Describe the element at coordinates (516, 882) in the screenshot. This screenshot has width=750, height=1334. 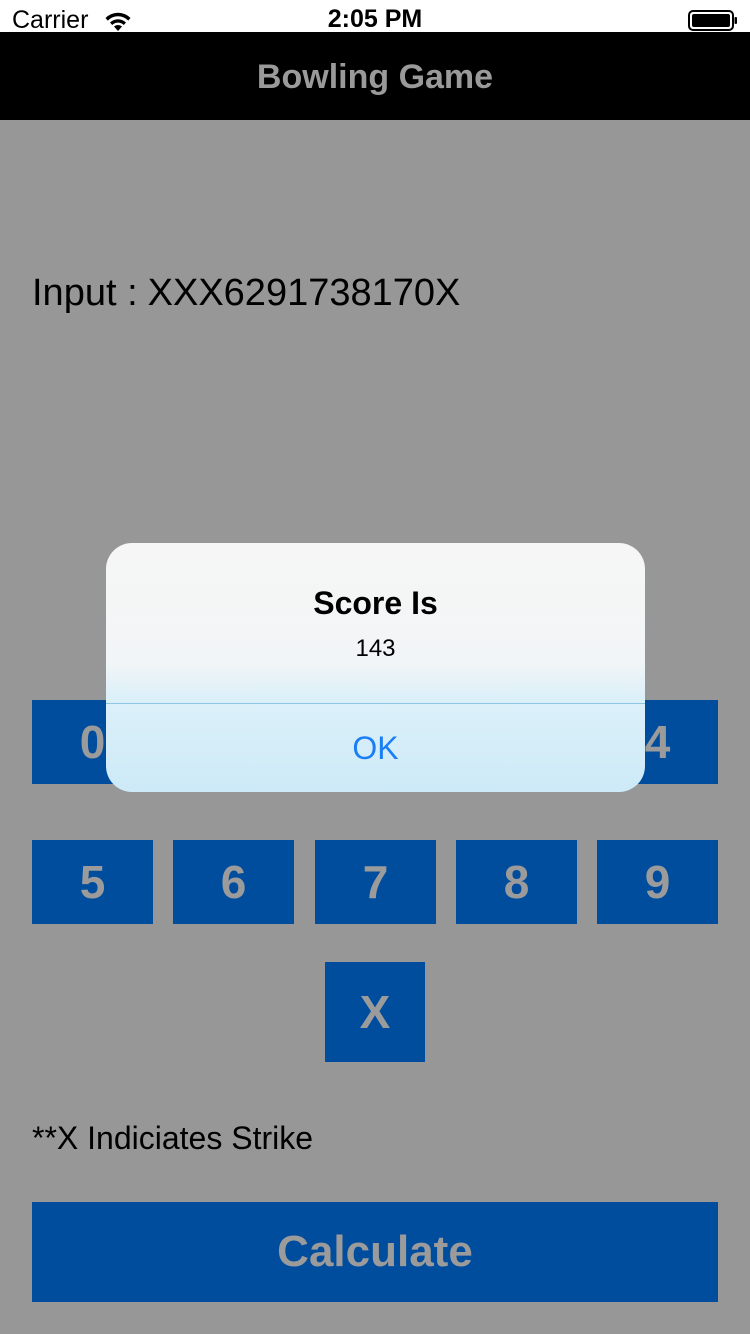
I see `key-8: 8` at that location.